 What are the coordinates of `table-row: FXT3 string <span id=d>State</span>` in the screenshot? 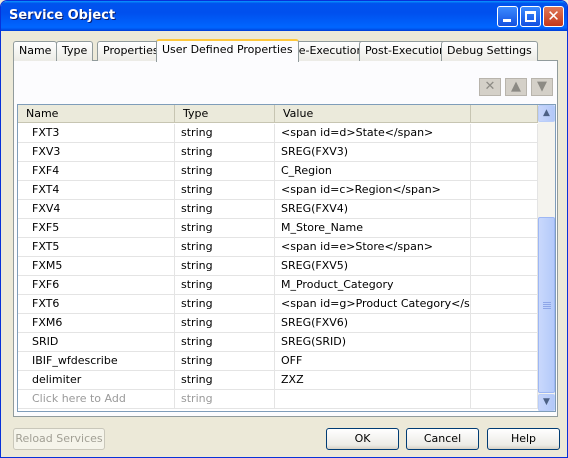 It's located at (278, 133).